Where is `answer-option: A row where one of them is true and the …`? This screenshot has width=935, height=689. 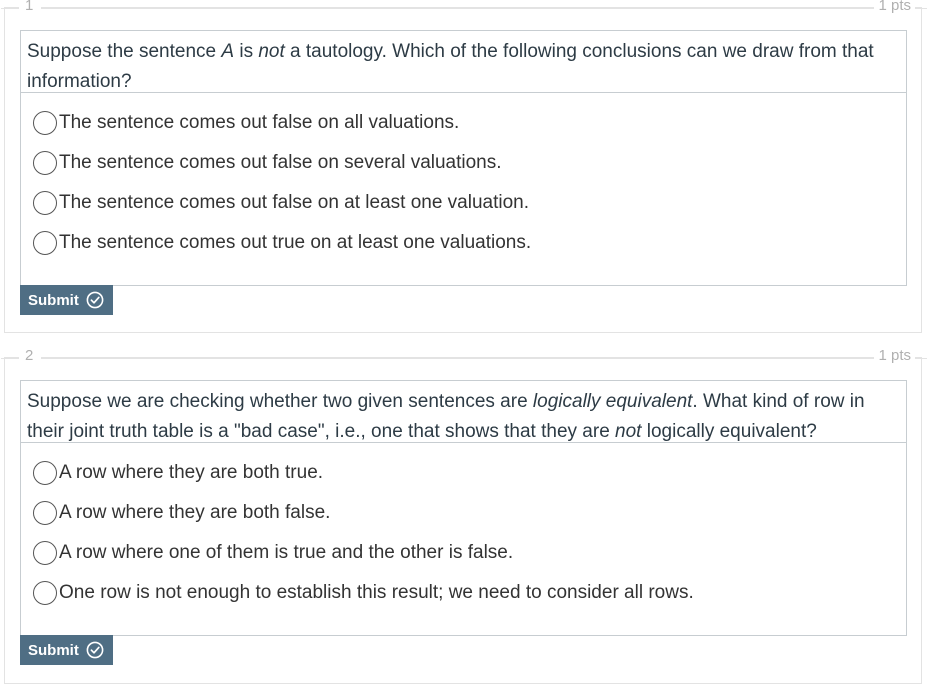
answer-option: A row where one of them is true and the … is located at coordinates (463, 553).